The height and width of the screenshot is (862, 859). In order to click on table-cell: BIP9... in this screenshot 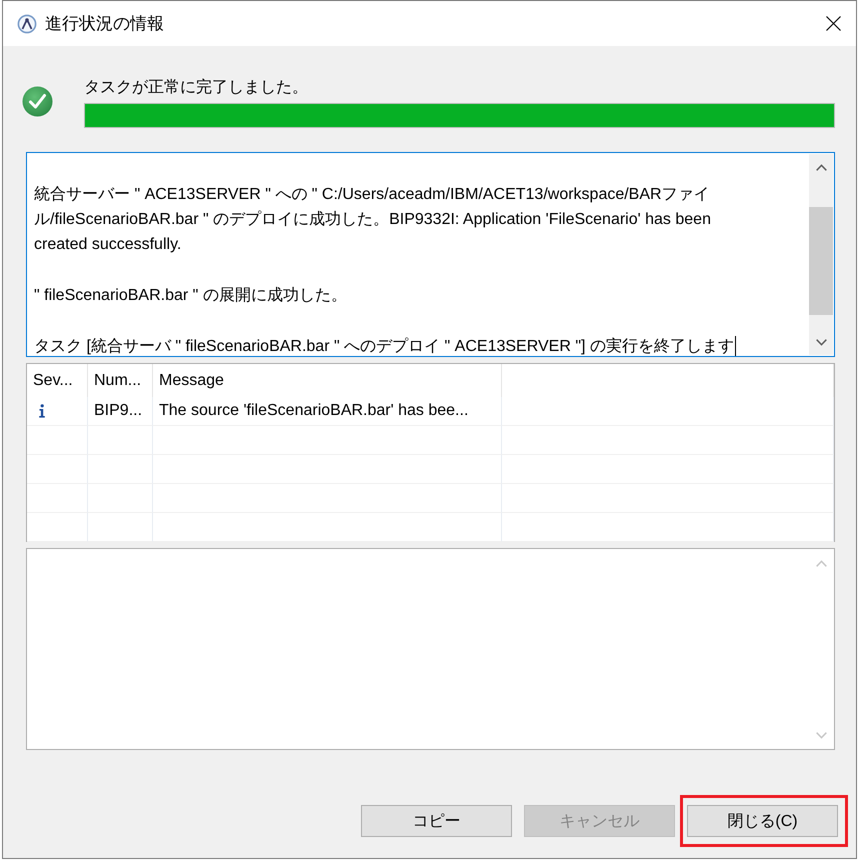, I will do `click(120, 411)`.